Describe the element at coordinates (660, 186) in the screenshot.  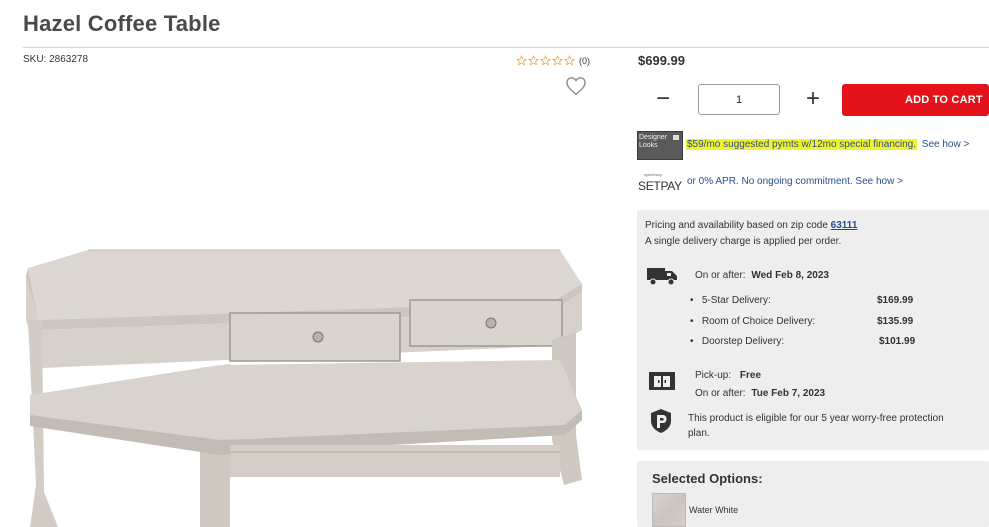
I see `setpay-brand: SETPAY` at that location.